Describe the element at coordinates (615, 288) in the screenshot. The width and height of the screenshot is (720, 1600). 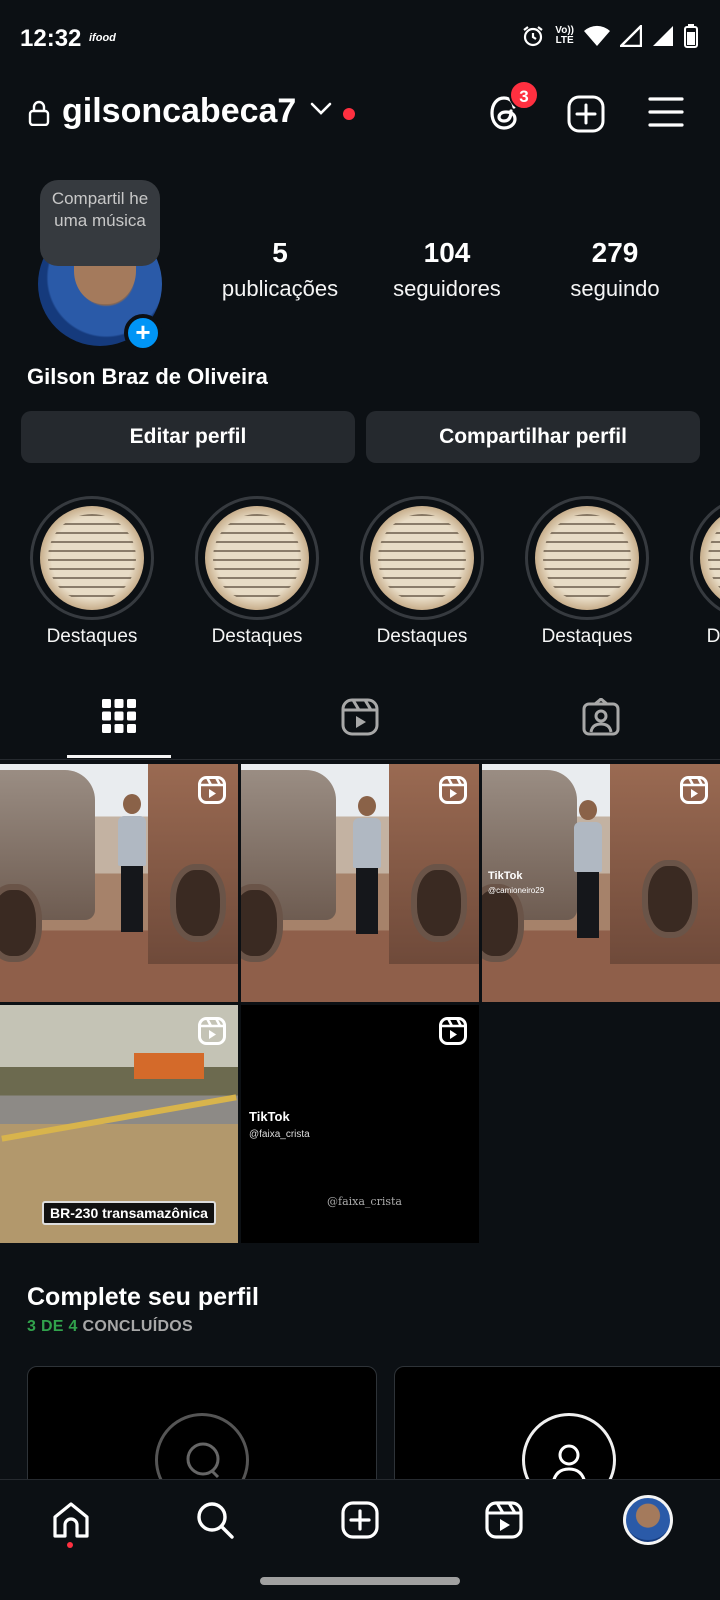
I see `following-label: seguindo` at that location.